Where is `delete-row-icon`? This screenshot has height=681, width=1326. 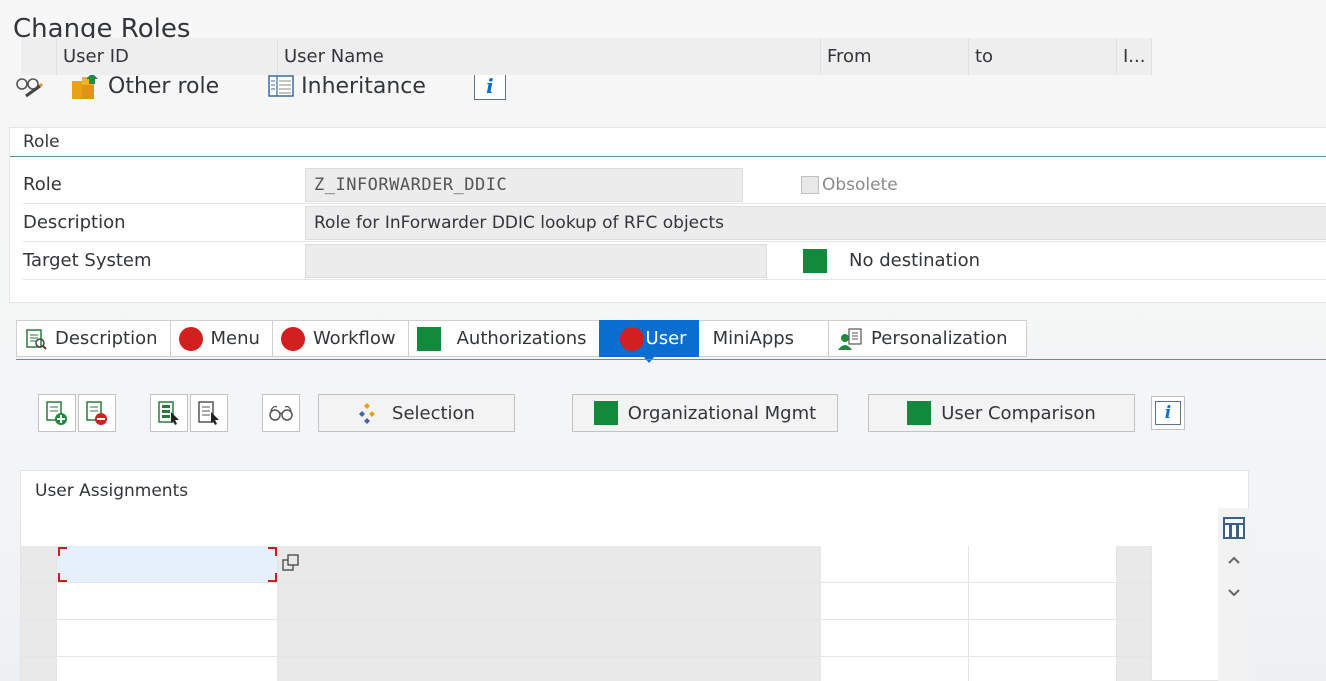
delete-row-icon is located at coordinates (96, 413).